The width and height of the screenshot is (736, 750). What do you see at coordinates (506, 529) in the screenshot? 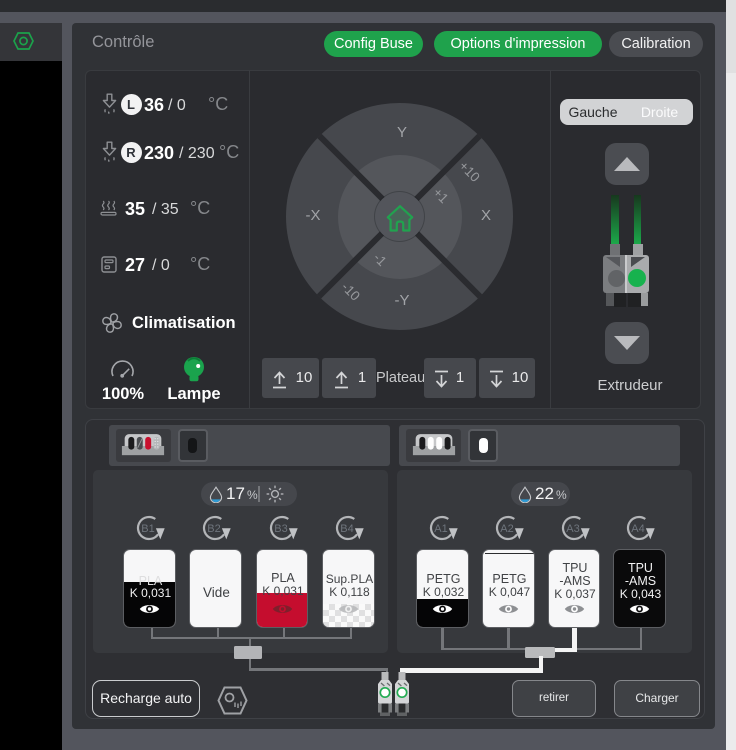
I see `svg-text: A2` at bounding box center [506, 529].